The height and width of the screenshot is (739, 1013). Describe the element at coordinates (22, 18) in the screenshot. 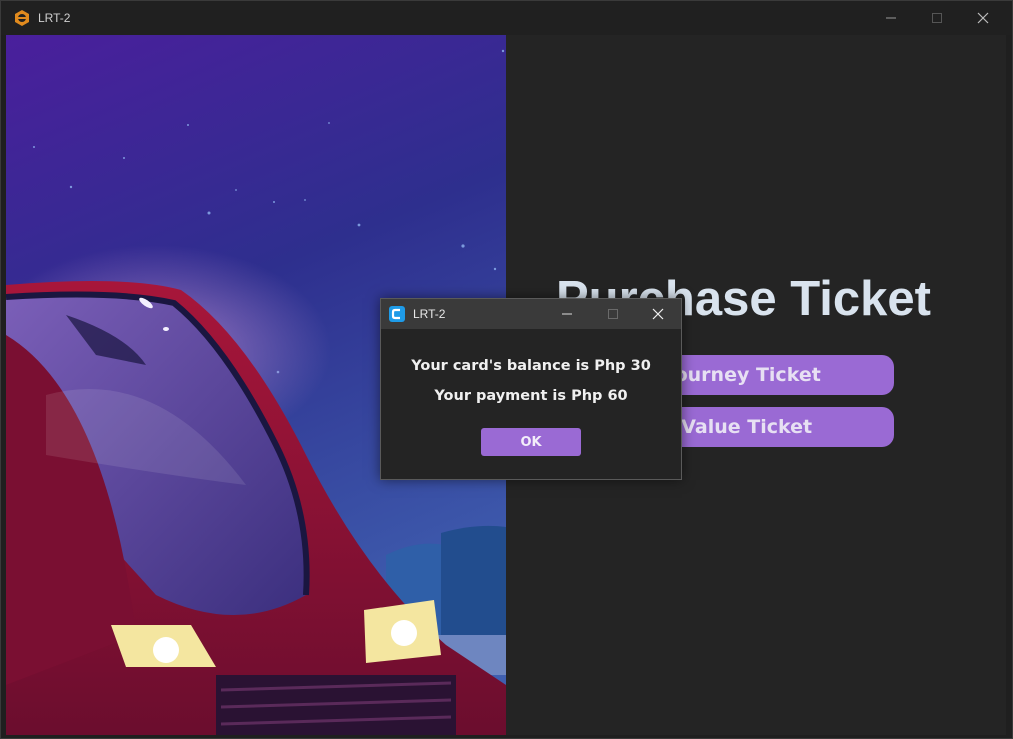

I see `app-logo-icon` at that location.